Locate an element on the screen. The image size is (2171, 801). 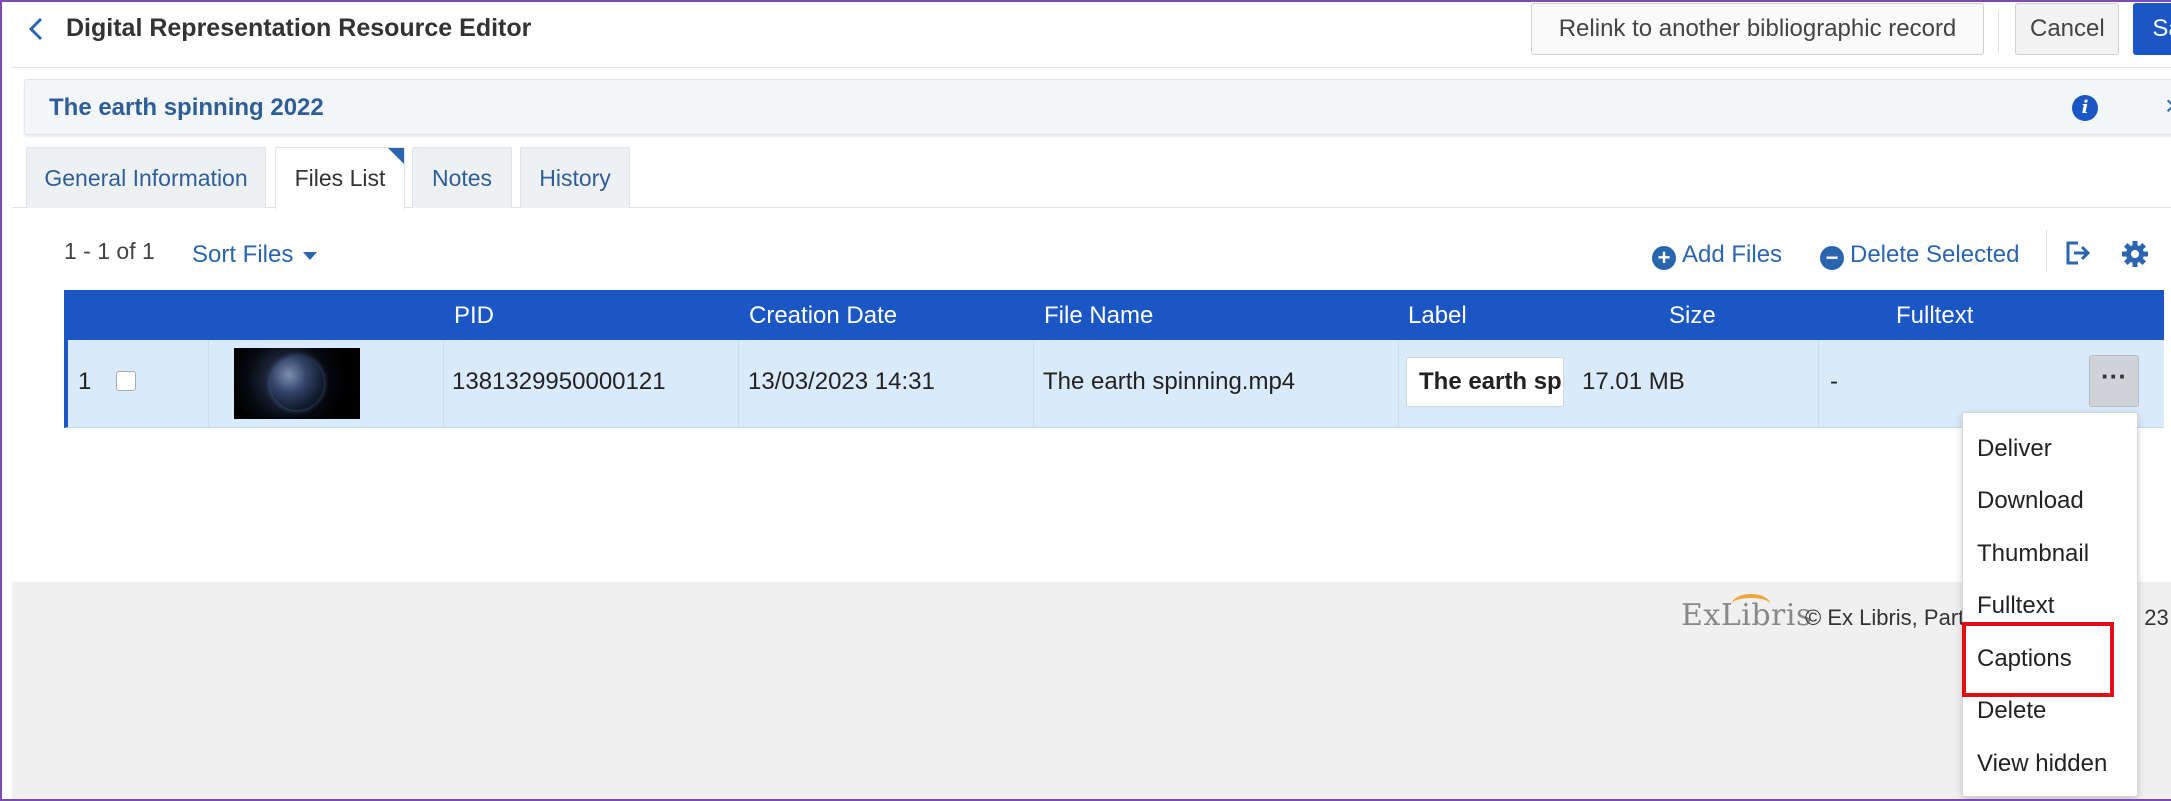
label-input: The earth sp is located at coordinates (1485, 382).